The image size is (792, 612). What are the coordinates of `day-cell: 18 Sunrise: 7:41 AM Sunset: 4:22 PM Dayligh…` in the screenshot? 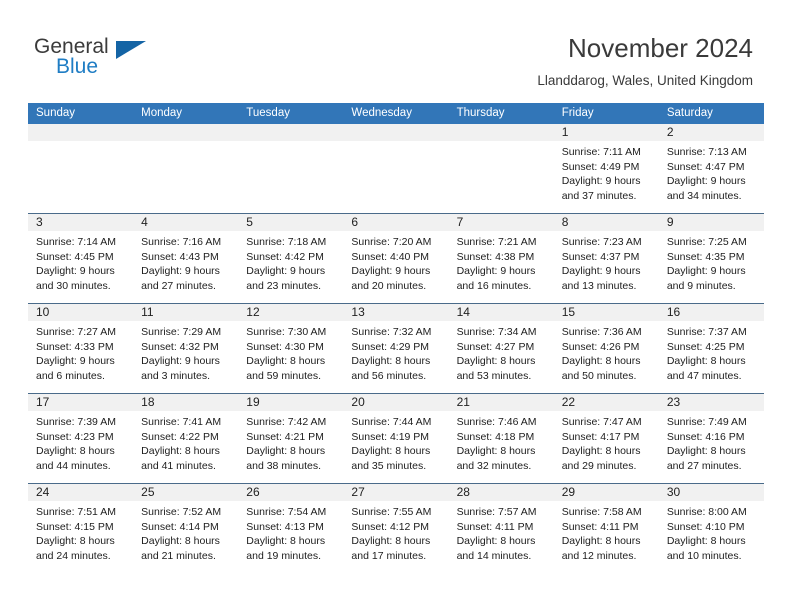 It's located at (186, 438).